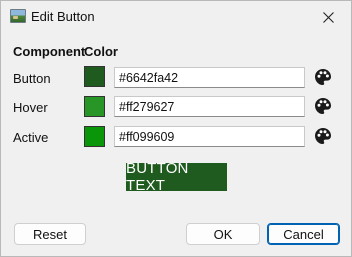 Image resolution: width=352 pixels, height=257 pixels. I want to click on landscape-image-icon, so click(18, 16).